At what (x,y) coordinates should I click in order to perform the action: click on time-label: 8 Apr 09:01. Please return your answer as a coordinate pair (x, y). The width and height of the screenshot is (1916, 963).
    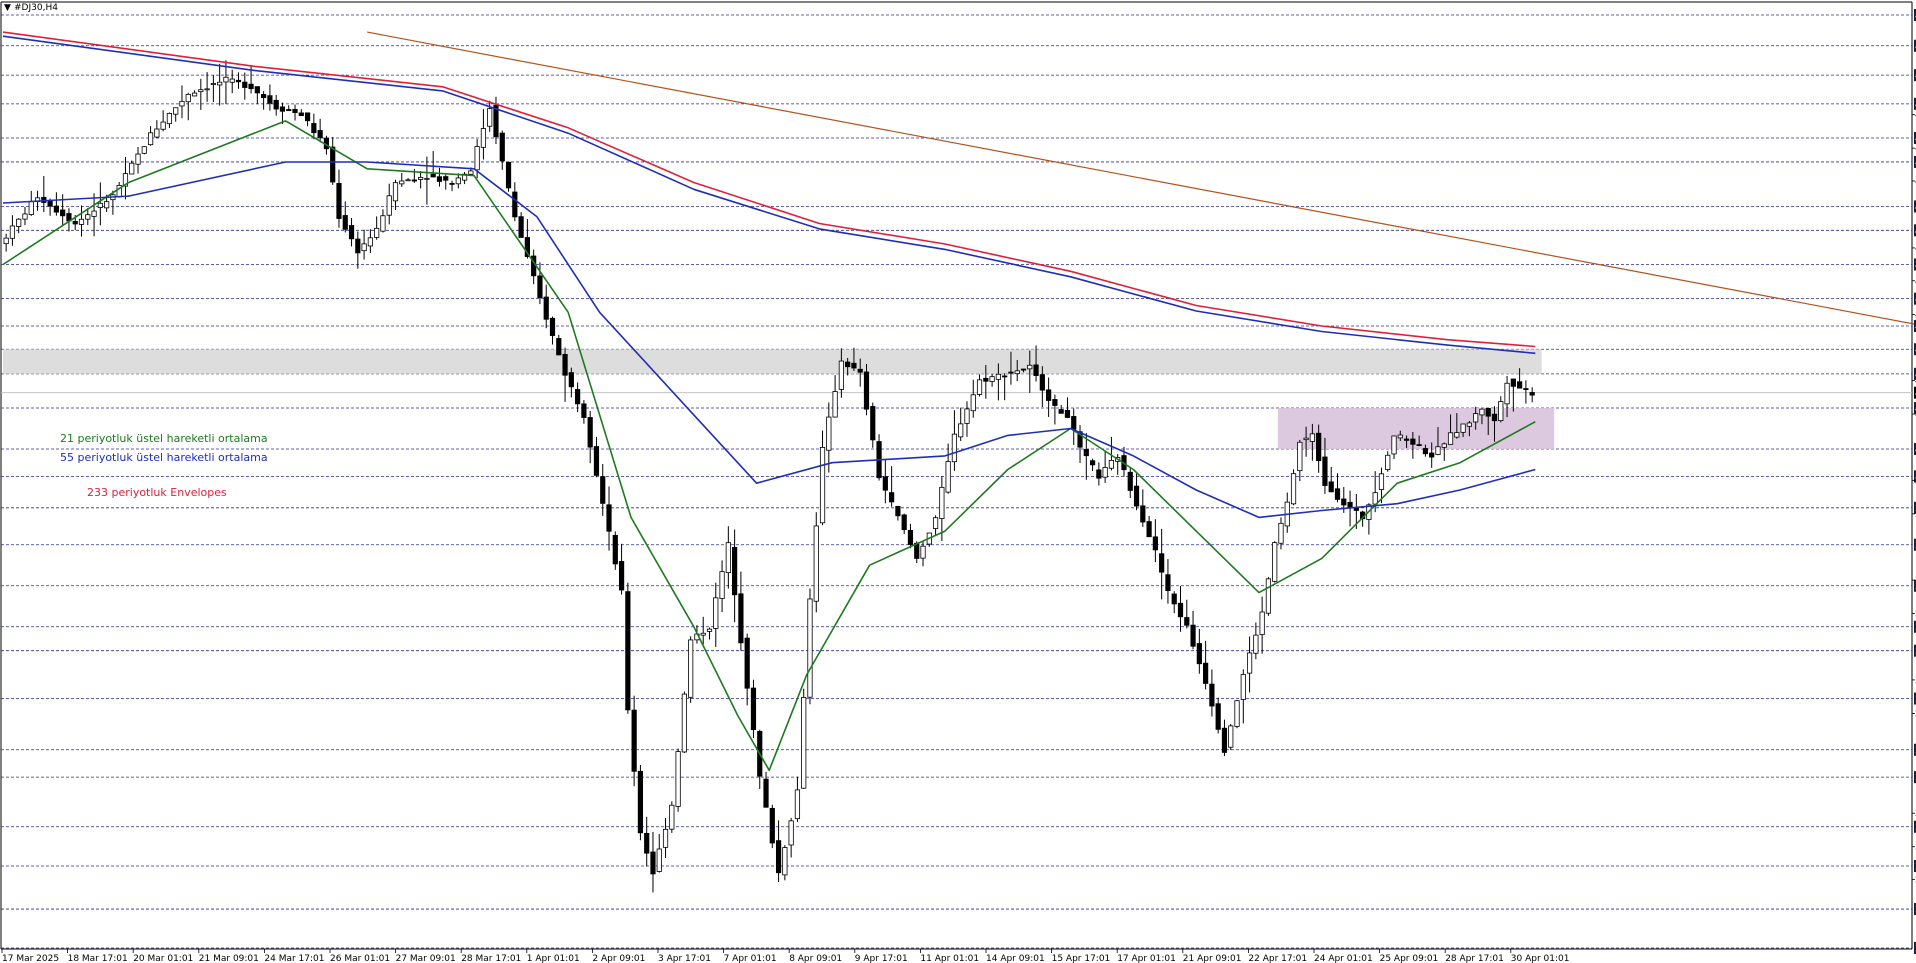
    Looking at the image, I should click on (815, 958).